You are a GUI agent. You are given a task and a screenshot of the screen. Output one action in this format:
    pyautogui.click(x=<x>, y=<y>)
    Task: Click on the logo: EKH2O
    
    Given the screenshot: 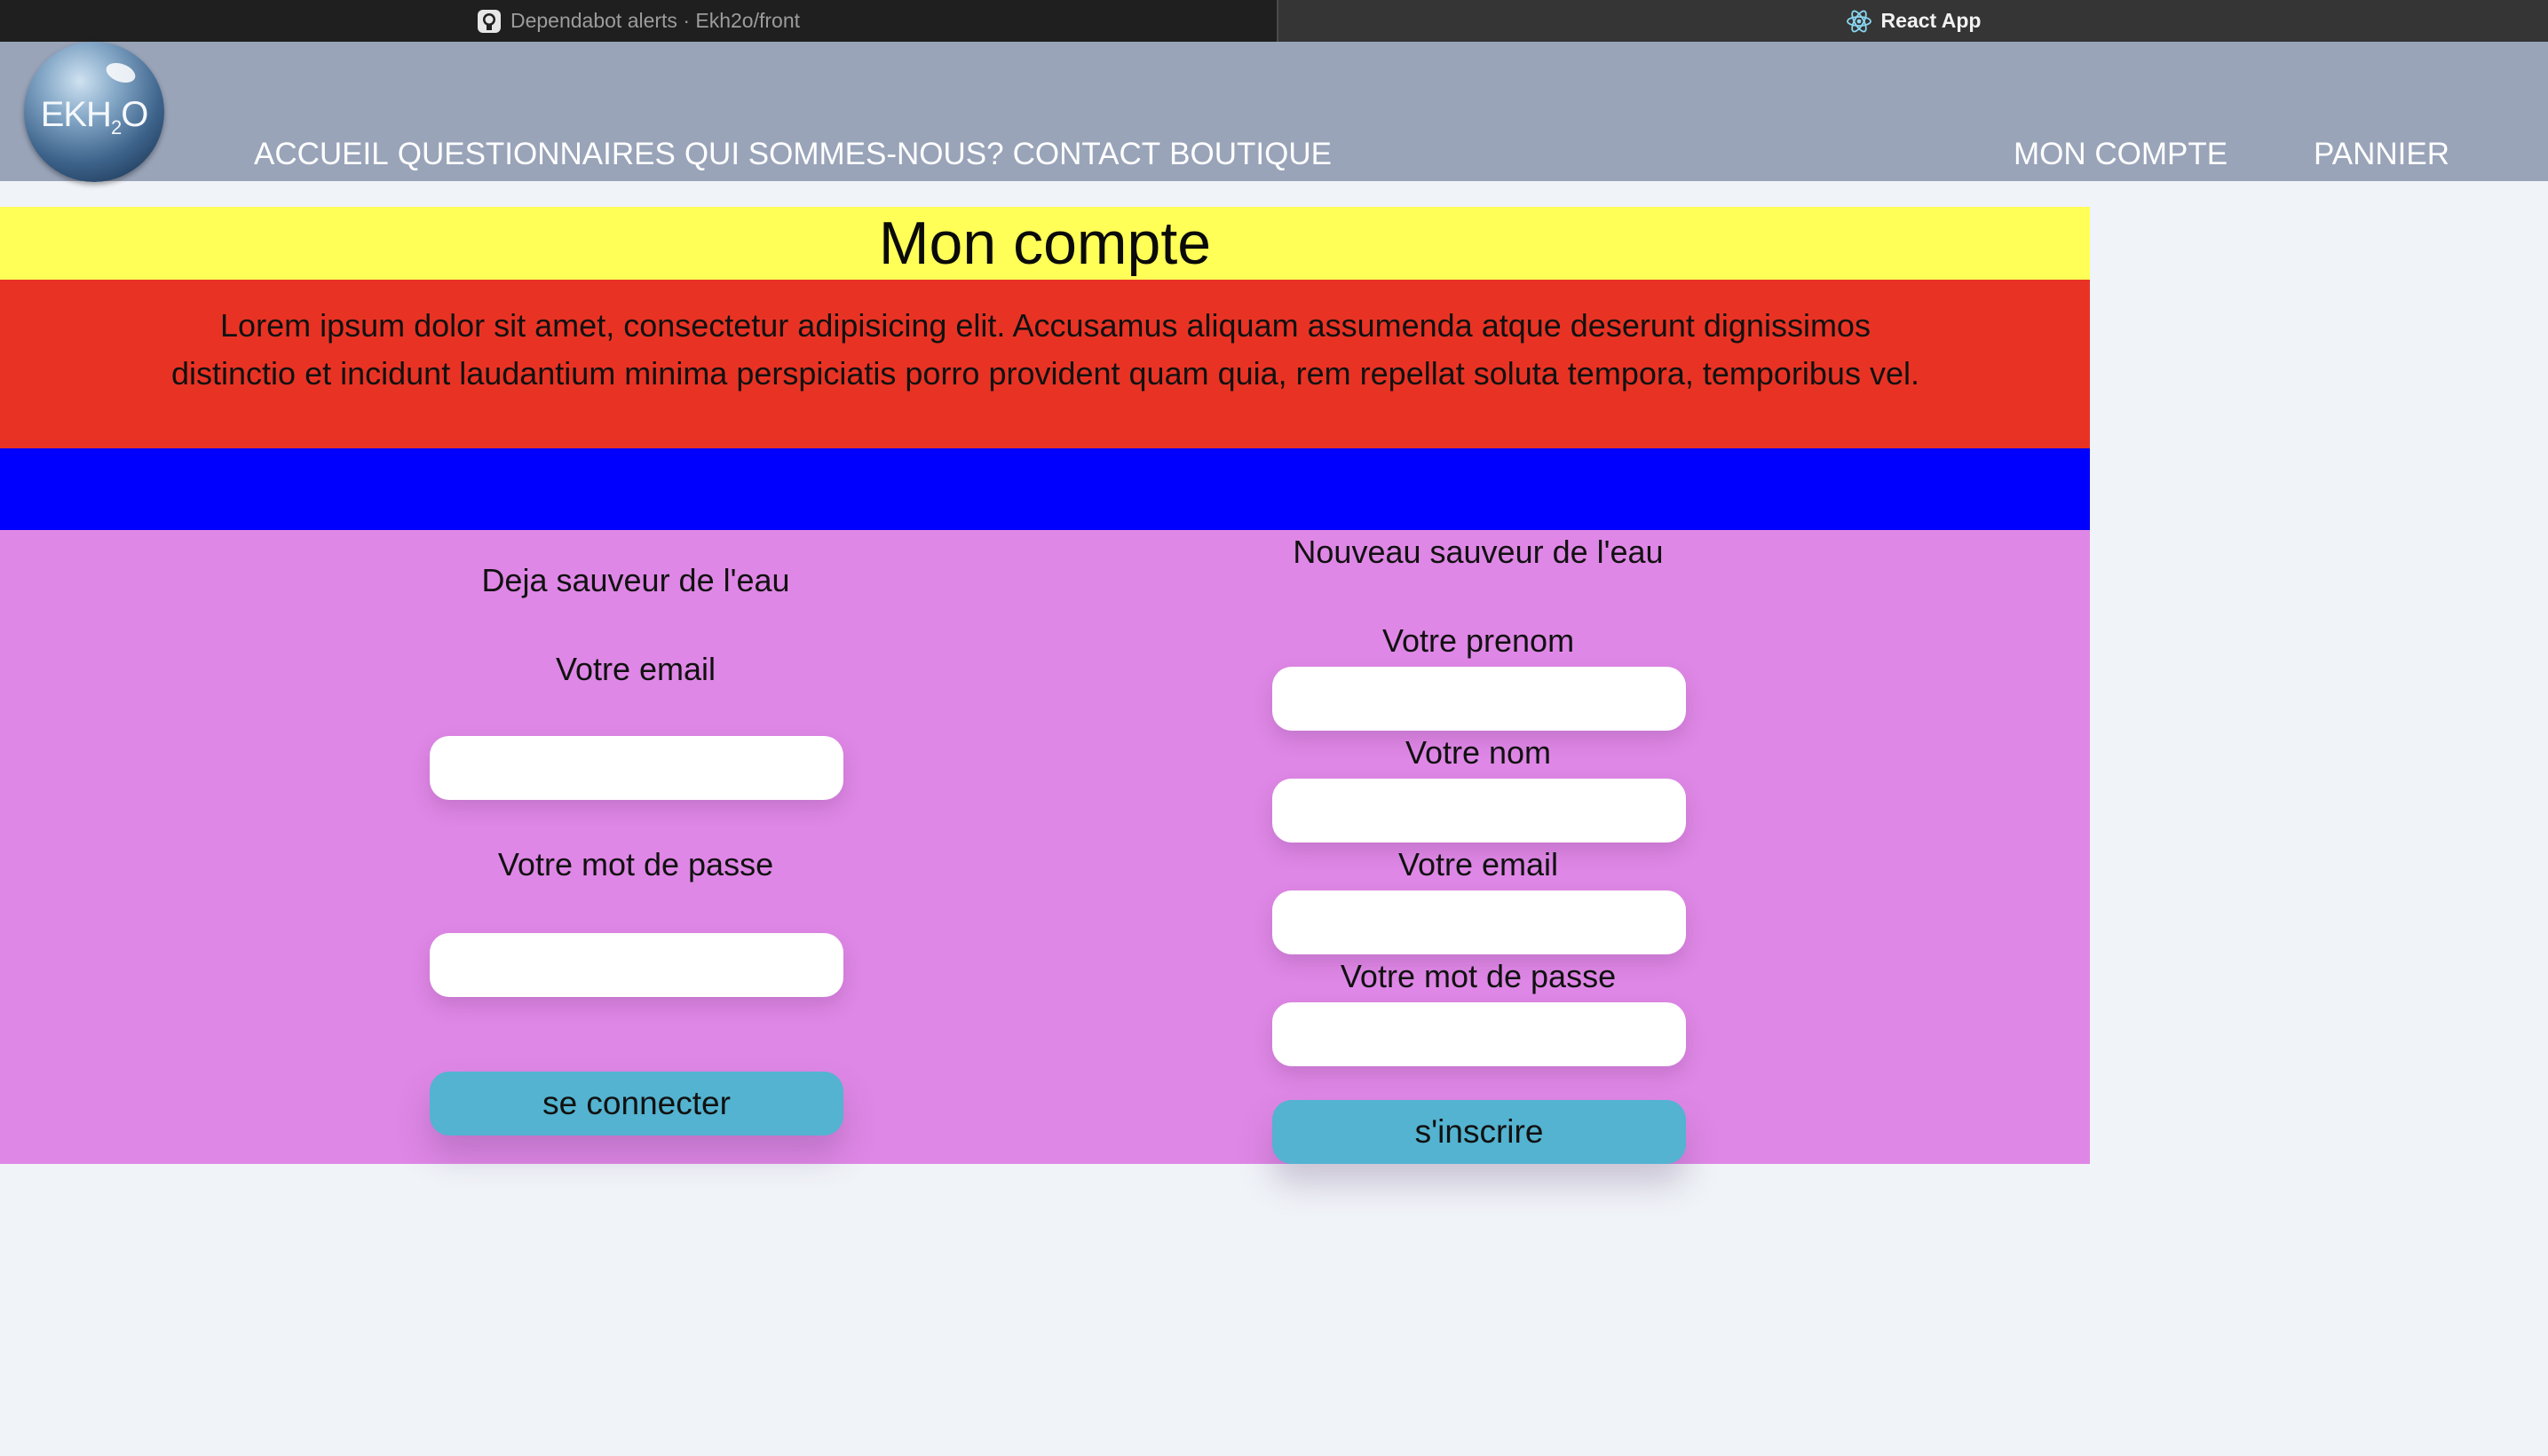 What is the action you would take?
    pyautogui.click(x=94, y=112)
    